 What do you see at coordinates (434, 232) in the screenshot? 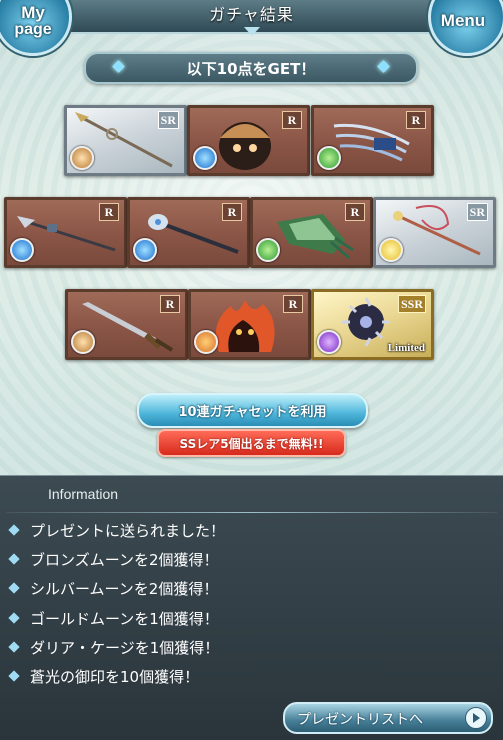
I see `result-card-7: SR` at bounding box center [434, 232].